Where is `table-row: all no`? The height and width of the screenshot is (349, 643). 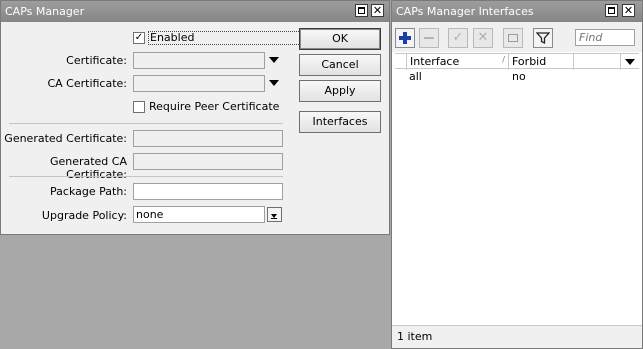
table-row: all no is located at coordinates (517, 76).